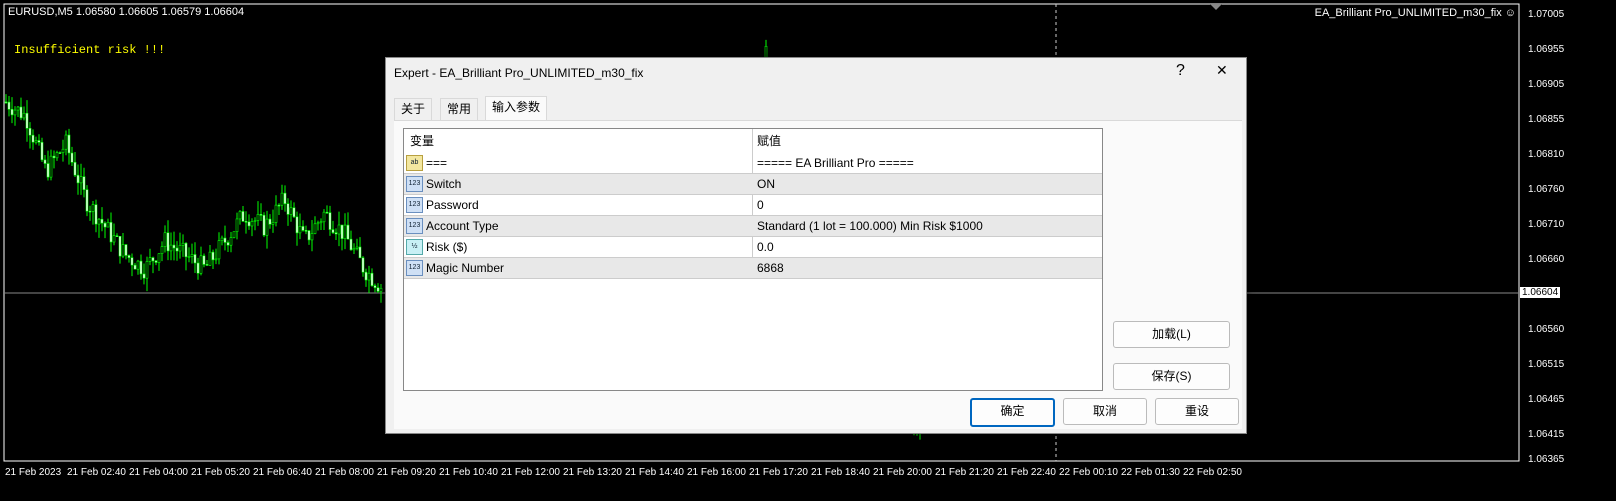  Describe the element at coordinates (766, 184) in the screenshot. I see `param-value: ON` at that location.